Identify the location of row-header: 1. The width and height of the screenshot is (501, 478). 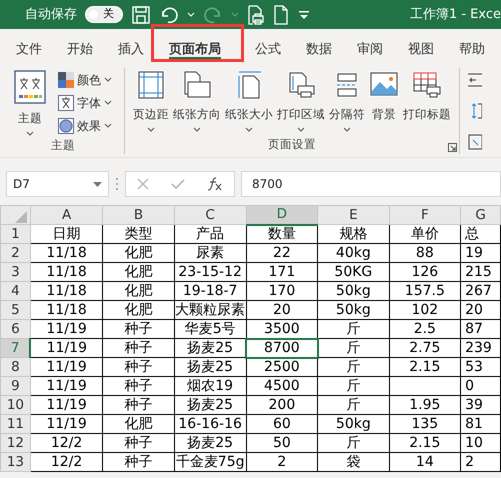
(15, 234).